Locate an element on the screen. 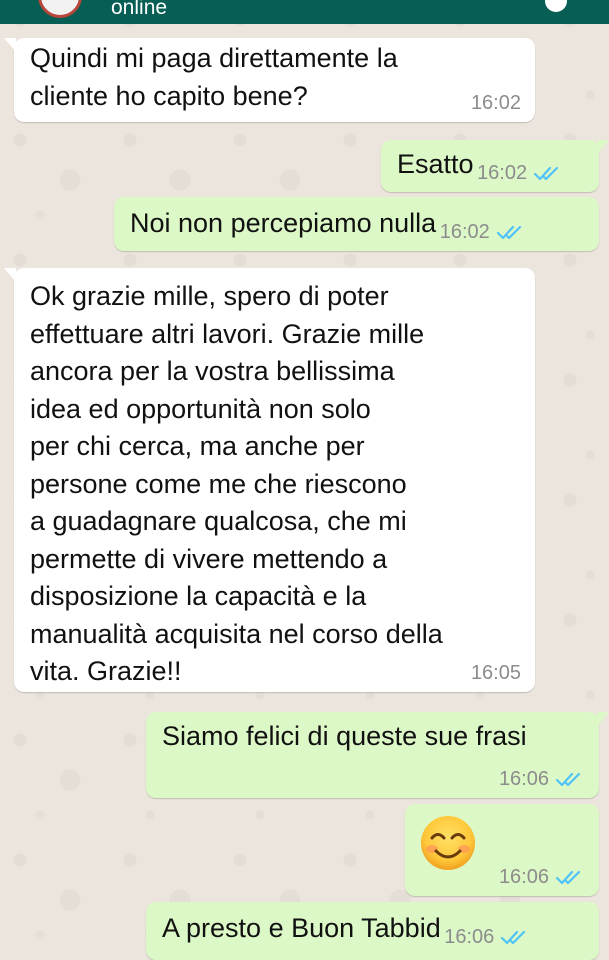  message-text: Noi non percepiamo nulla is located at coordinates (283, 223).